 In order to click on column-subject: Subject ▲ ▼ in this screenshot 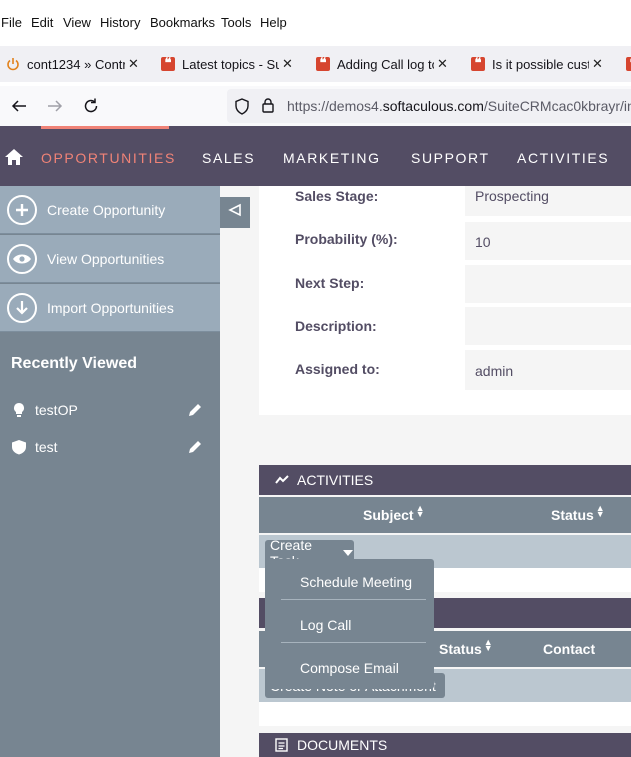, I will do `click(394, 513)`.